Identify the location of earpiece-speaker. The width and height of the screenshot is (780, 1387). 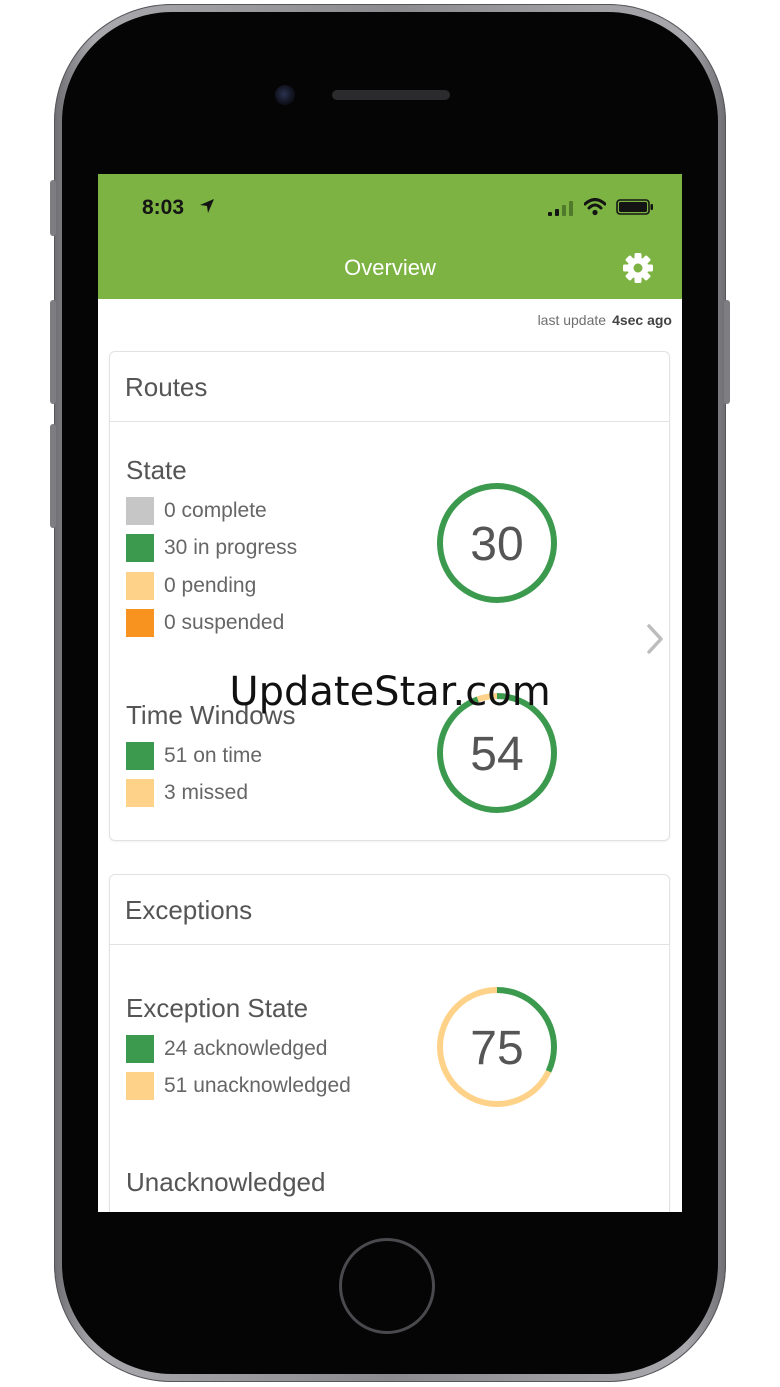
(391, 95).